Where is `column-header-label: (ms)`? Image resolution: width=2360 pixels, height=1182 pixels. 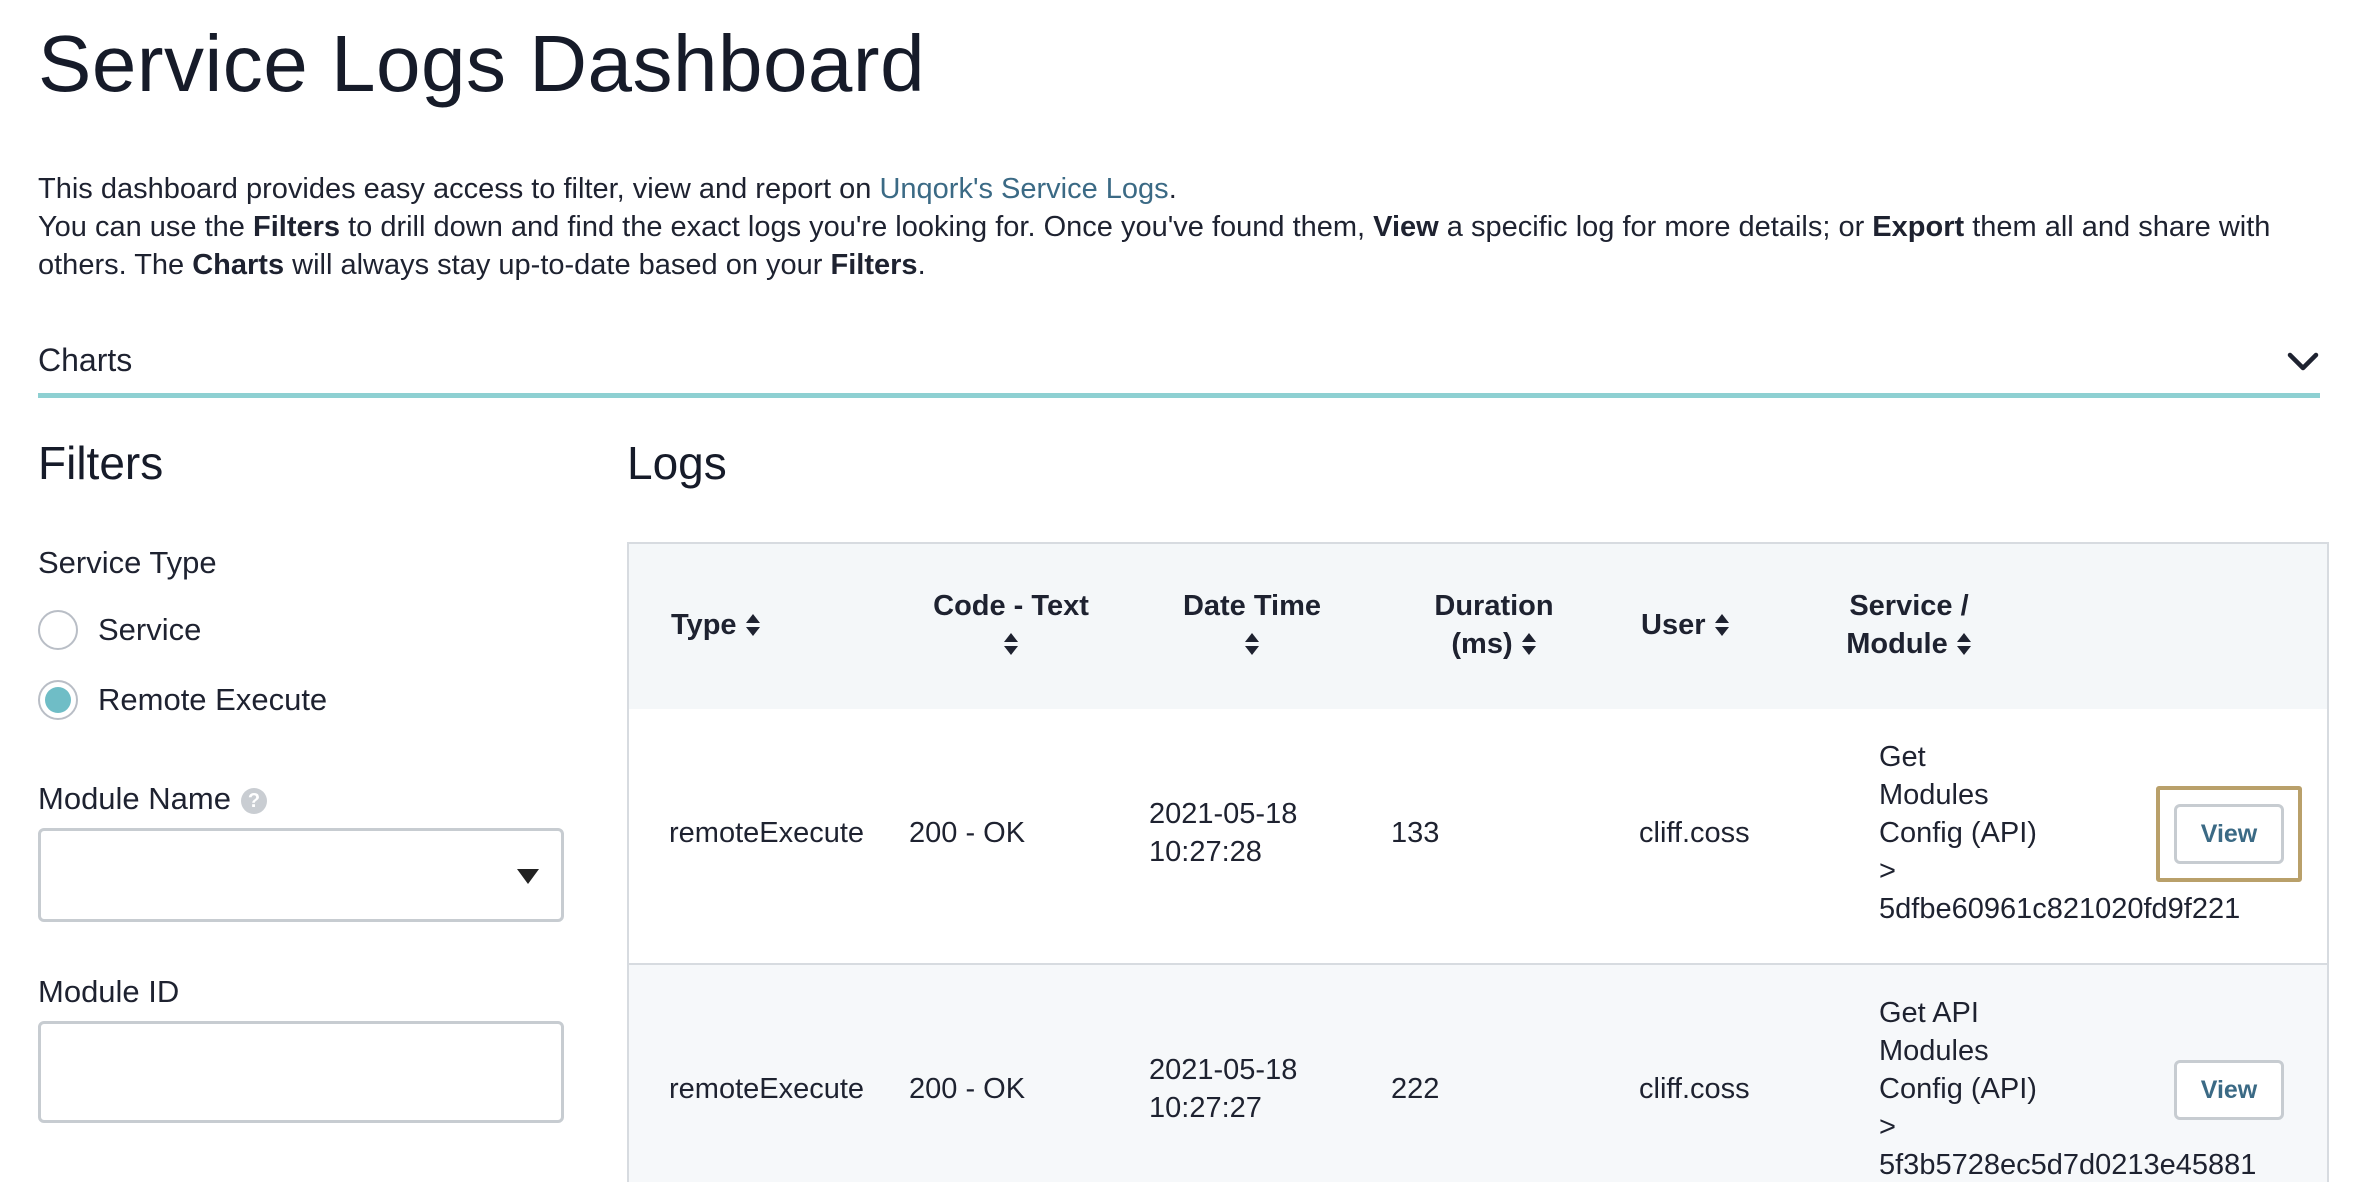
column-header-label: (ms) is located at coordinates (1482, 644).